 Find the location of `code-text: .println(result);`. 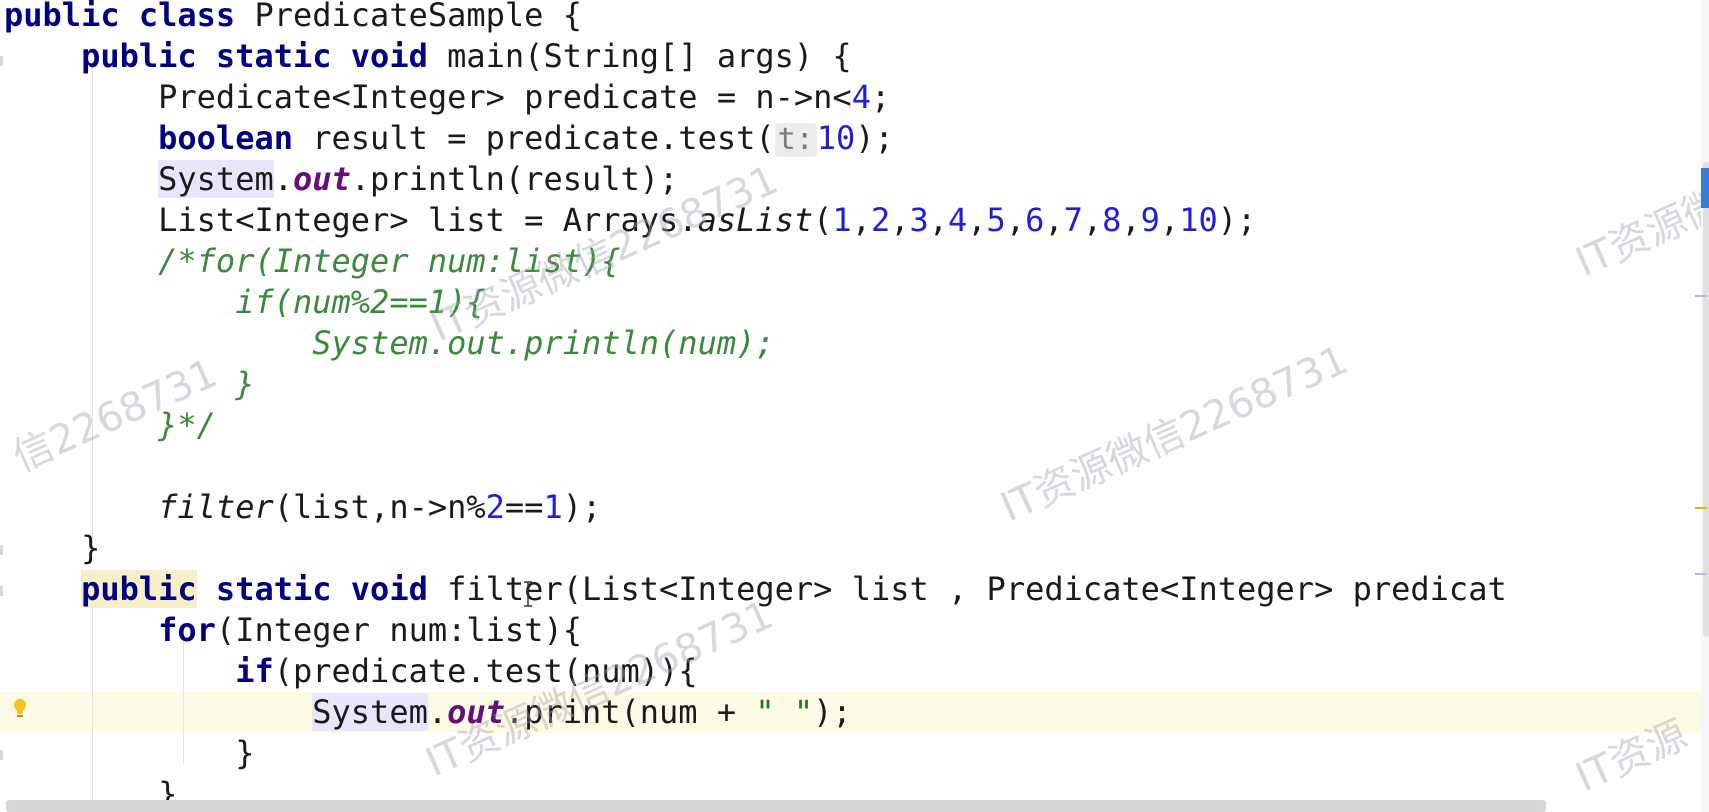

code-text: .println(result); is located at coordinates (514, 179).